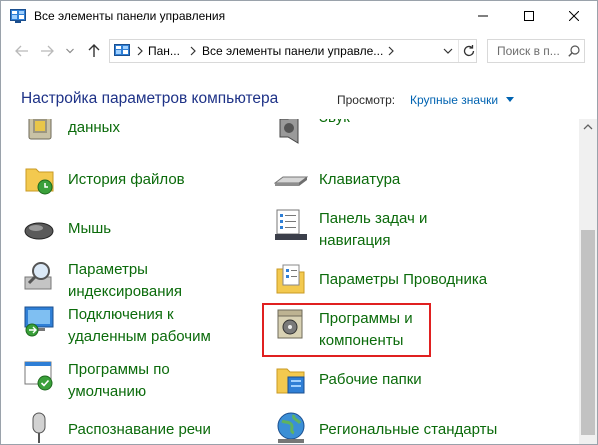 This screenshot has height=445, width=598. I want to click on dropdown-caret-icon, so click(510, 100).